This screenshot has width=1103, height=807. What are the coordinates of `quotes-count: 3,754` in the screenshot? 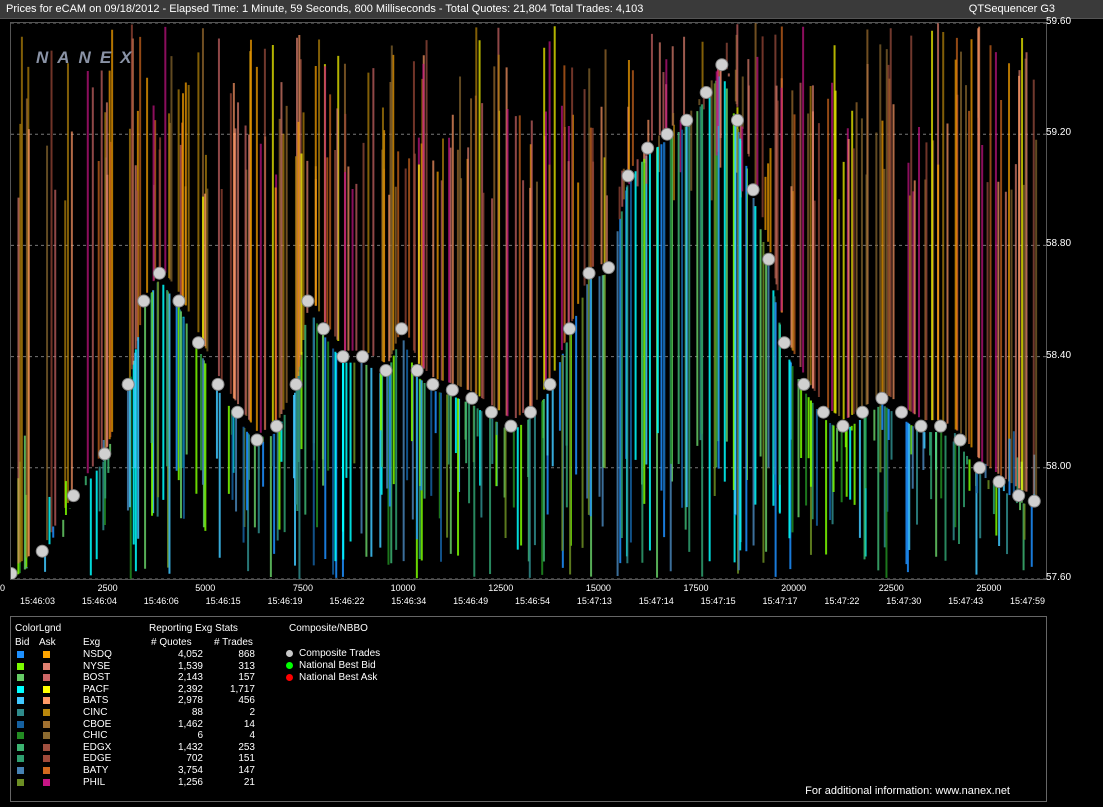 It's located at (190, 770).